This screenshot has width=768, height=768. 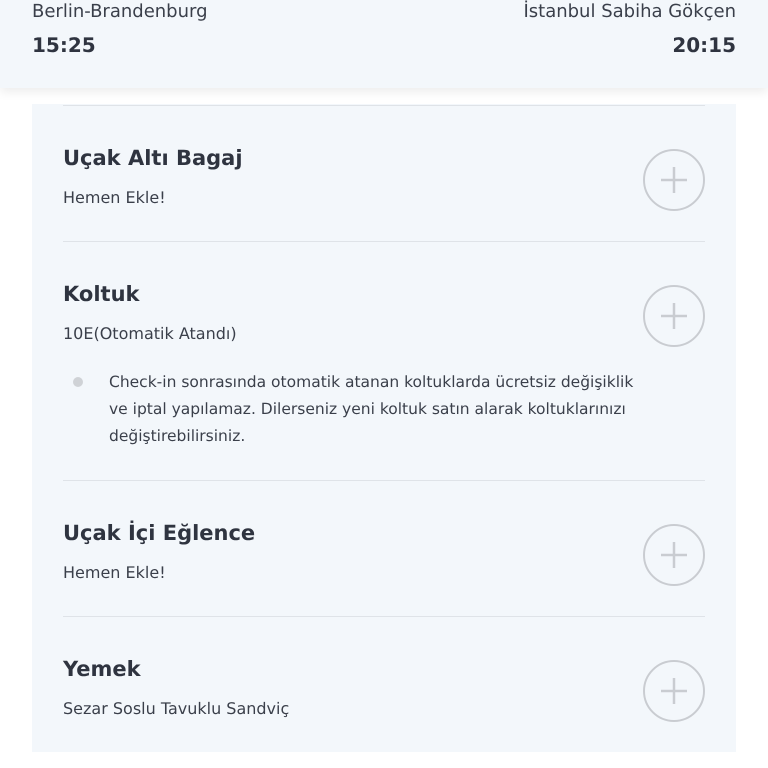 I want to click on departure-time: 15:25, so click(x=64, y=45).